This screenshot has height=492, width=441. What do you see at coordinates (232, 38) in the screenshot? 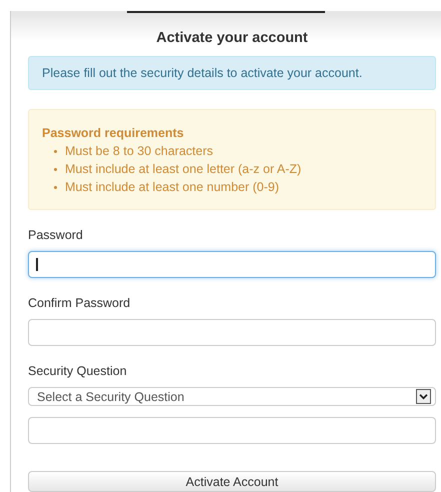
I see `page-title: Activate your account` at bounding box center [232, 38].